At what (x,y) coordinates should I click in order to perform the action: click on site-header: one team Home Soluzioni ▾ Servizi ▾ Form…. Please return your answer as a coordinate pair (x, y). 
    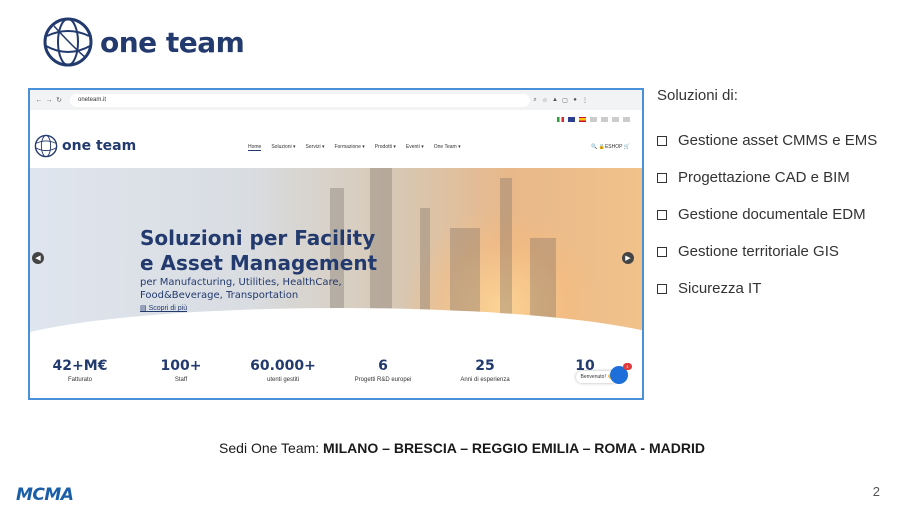
    Looking at the image, I should click on (336, 147).